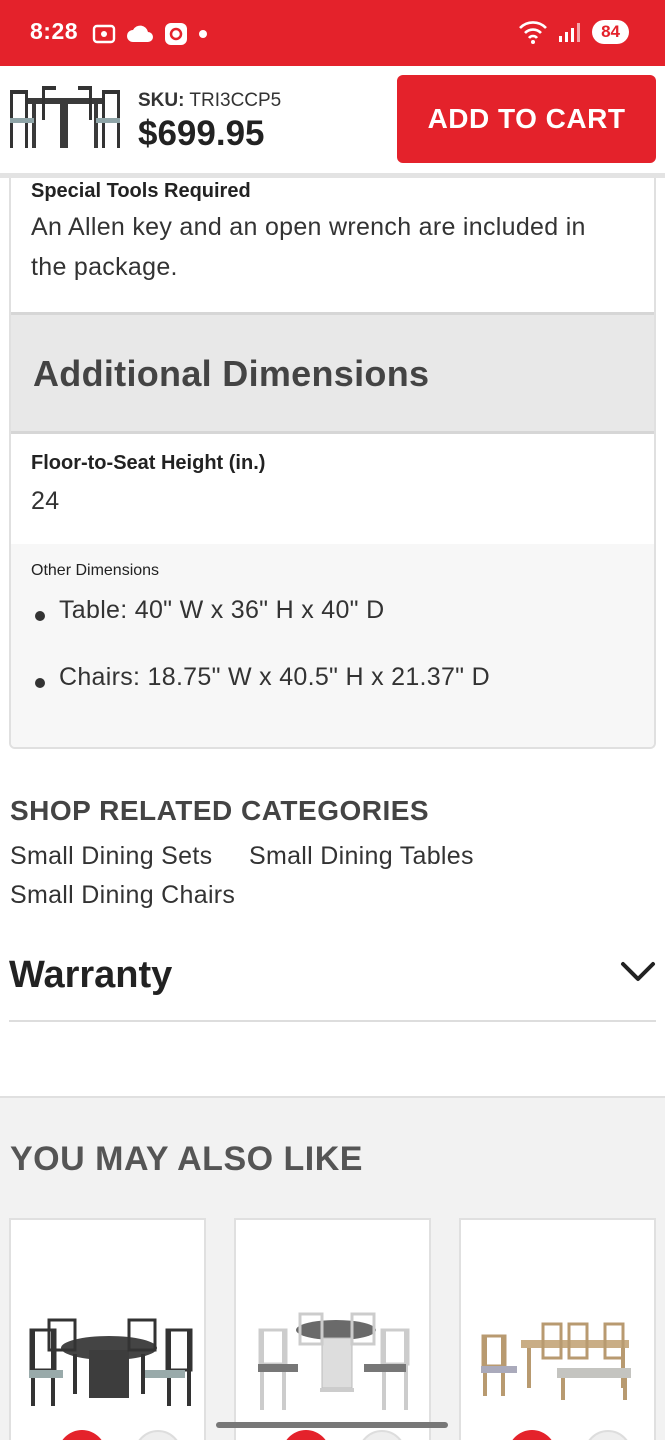  Describe the element at coordinates (203, 34) in the screenshot. I see `dot-icon` at that location.